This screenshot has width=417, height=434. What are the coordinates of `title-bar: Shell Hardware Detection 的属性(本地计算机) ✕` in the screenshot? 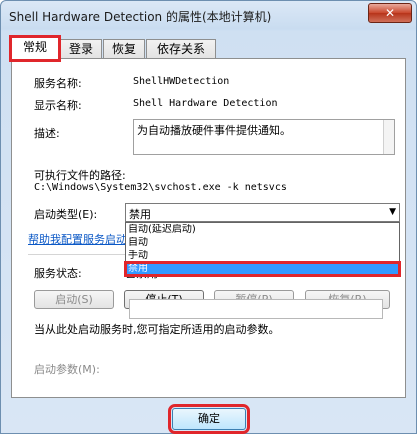 It's located at (208, 16).